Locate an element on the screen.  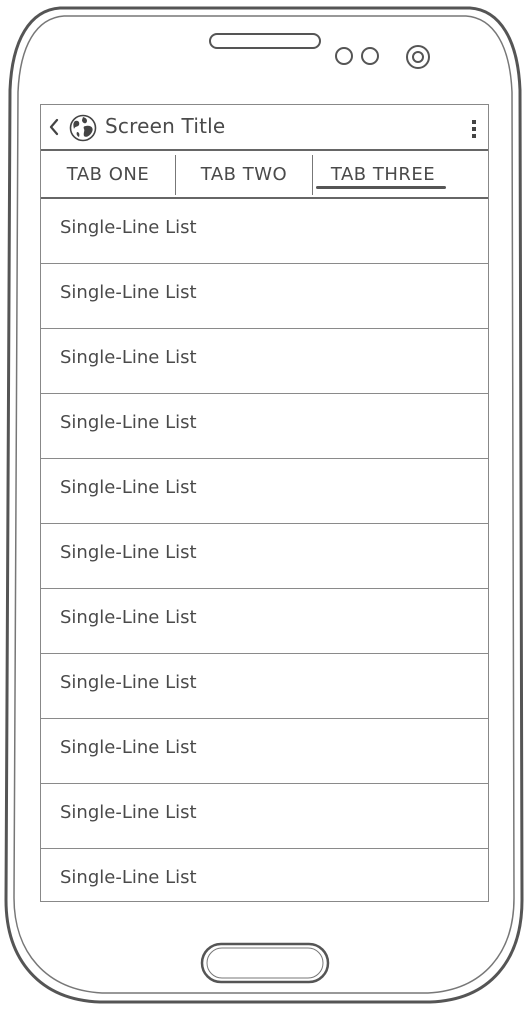
globe-icon is located at coordinates (83, 128).